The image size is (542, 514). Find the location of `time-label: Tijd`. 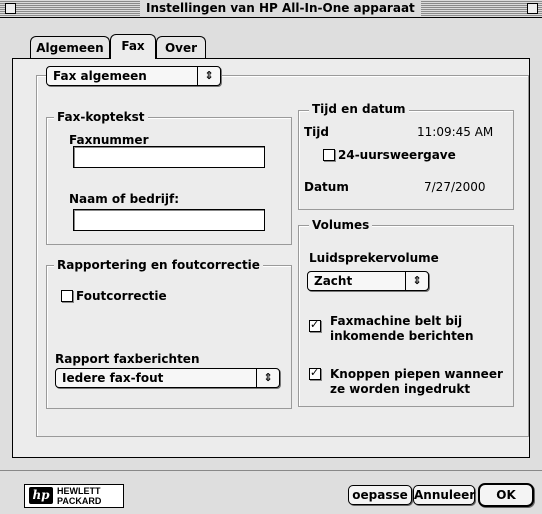

time-label: Tijd is located at coordinates (317, 132).